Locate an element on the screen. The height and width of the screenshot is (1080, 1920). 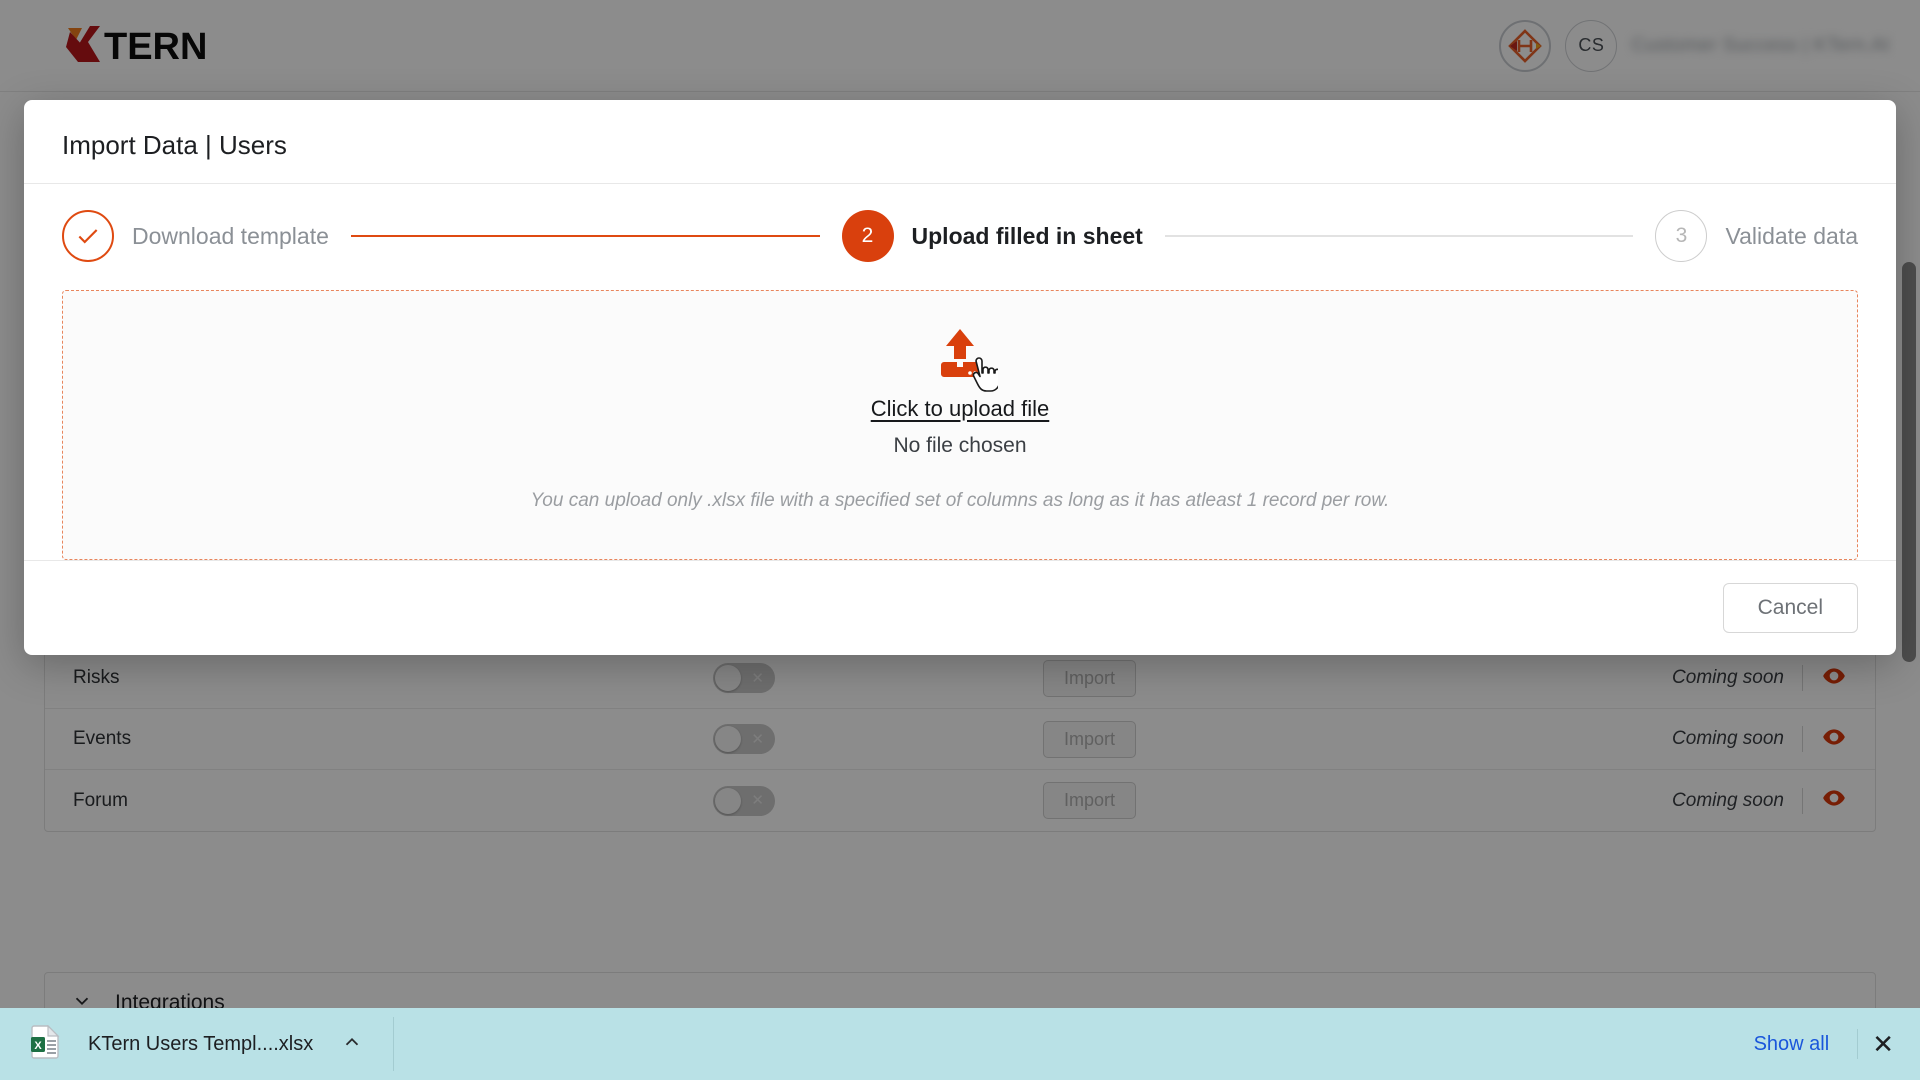
modal-header: Import Data | Users is located at coordinates (960, 142).